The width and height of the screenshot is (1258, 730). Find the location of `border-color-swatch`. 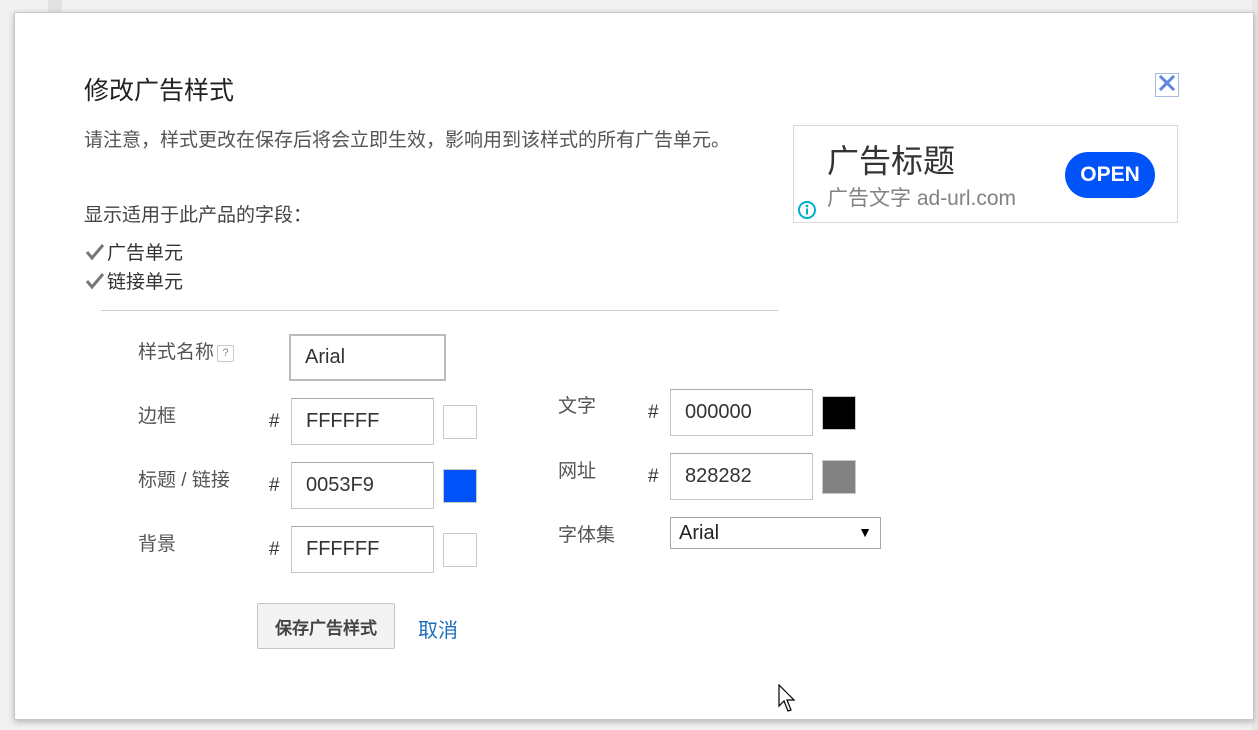

border-color-swatch is located at coordinates (460, 422).